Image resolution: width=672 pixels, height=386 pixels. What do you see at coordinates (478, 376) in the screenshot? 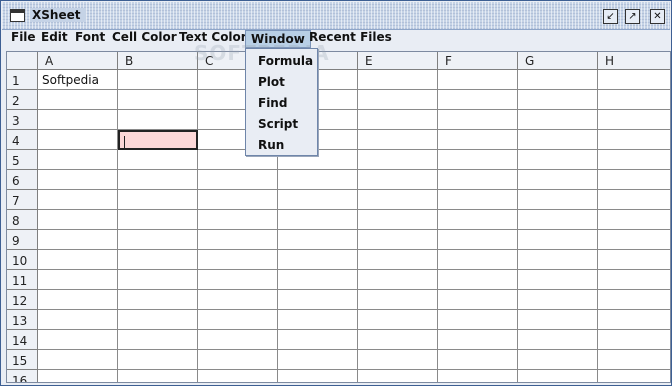
I see `cell-f16` at bounding box center [478, 376].